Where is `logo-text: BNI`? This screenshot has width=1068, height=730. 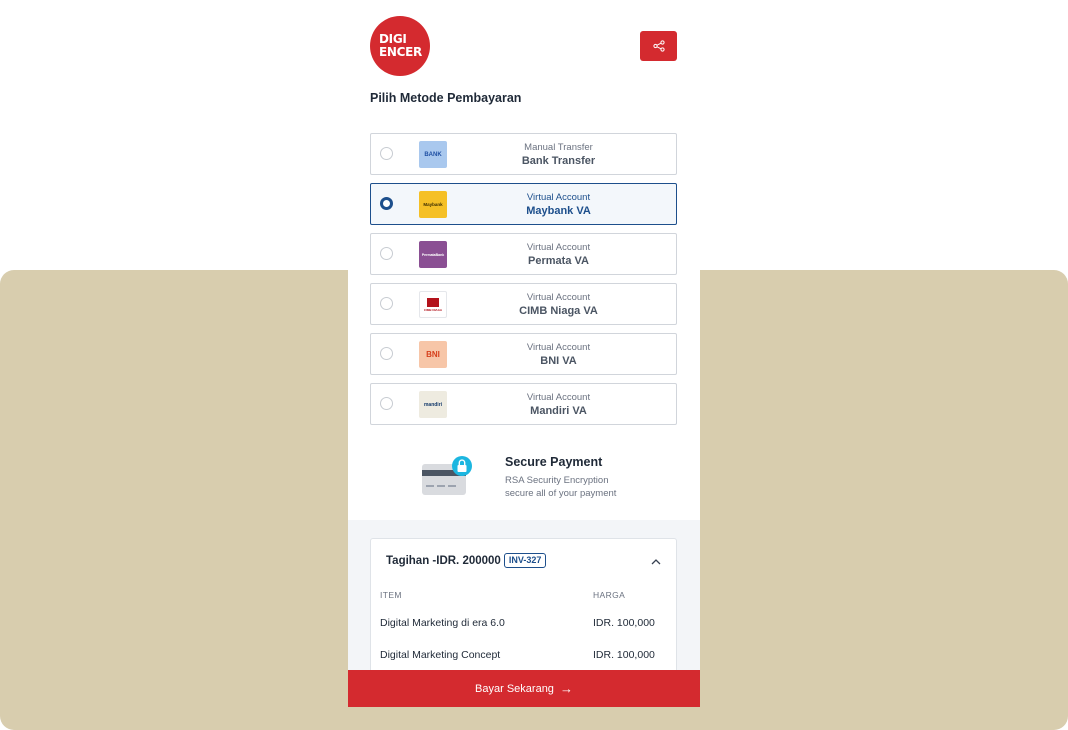
logo-text: BNI is located at coordinates (433, 354).